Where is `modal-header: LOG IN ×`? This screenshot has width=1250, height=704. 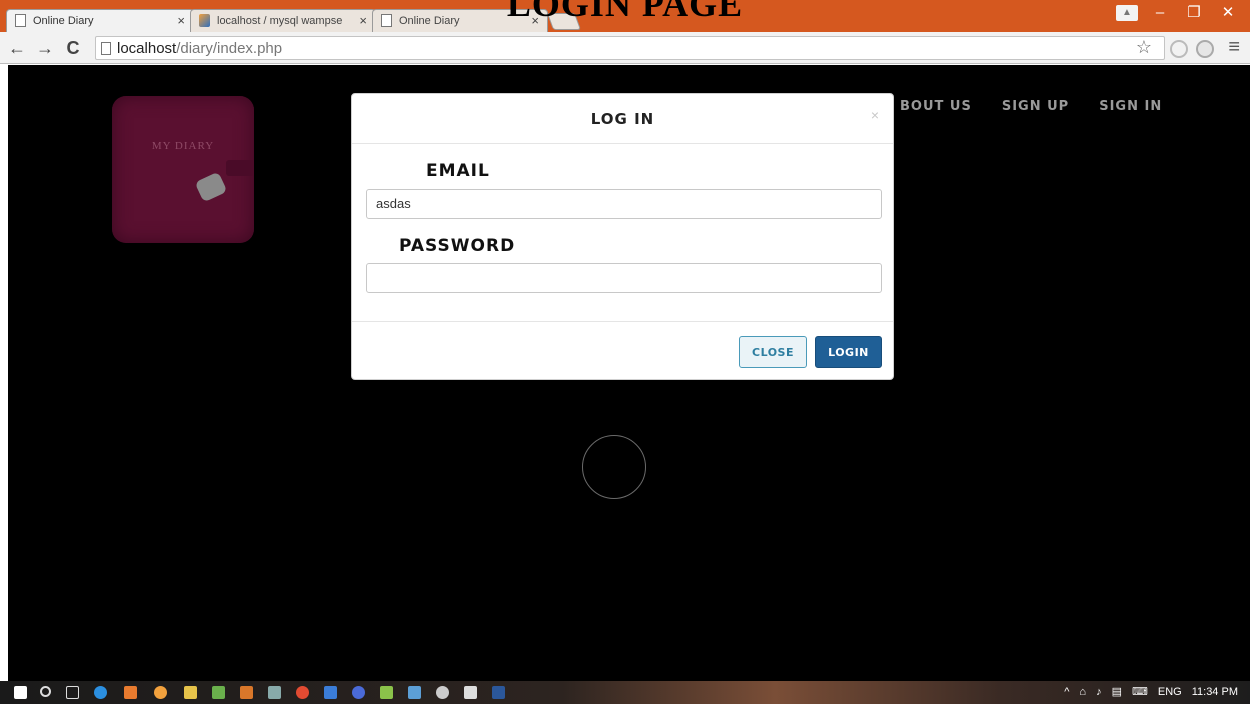 modal-header: LOG IN × is located at coordinates (622, 119).